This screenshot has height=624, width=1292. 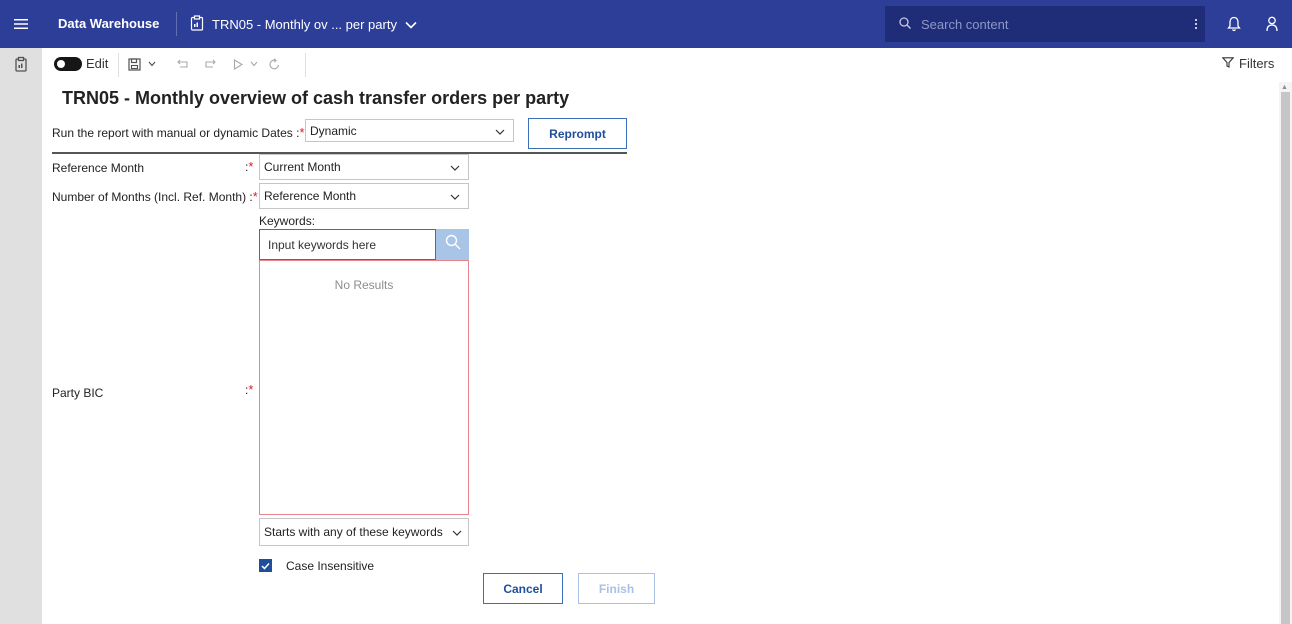 I want to click on report-page-icon, so click(x=21, y=64).